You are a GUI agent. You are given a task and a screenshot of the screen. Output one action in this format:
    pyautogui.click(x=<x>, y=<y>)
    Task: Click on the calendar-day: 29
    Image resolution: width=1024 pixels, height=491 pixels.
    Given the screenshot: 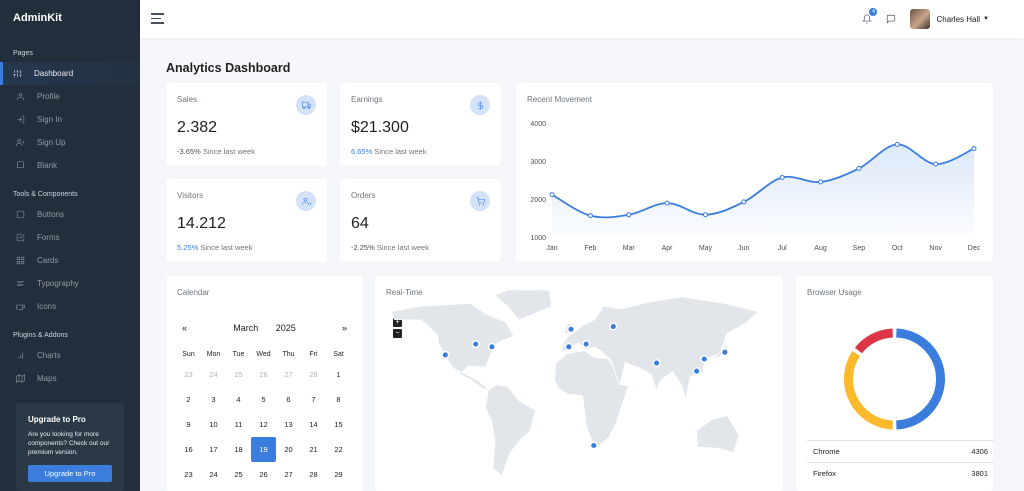 What is the action you would take?
    pyautogui.click(x=338, y=474)
    